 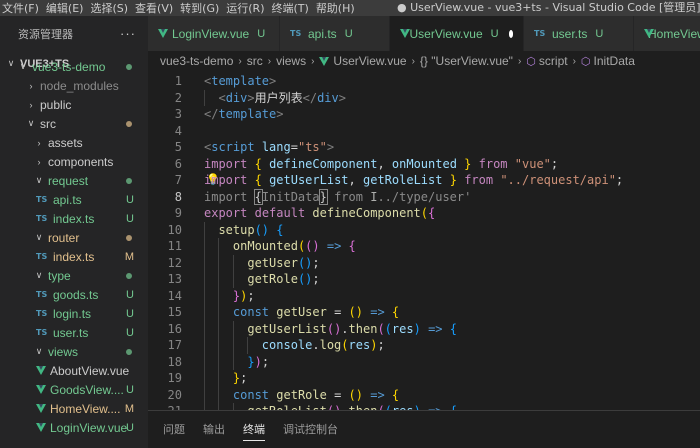 I want to click on tree-item-label: components, so click(x=81, y=161).